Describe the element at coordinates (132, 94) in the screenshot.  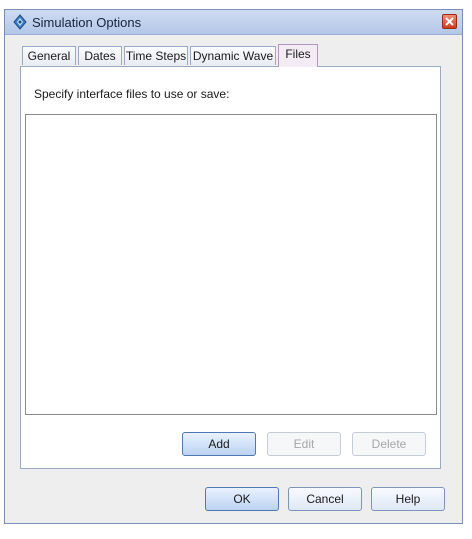
I see `files-instruction-label: Specify interface files to use or save:` at that location.